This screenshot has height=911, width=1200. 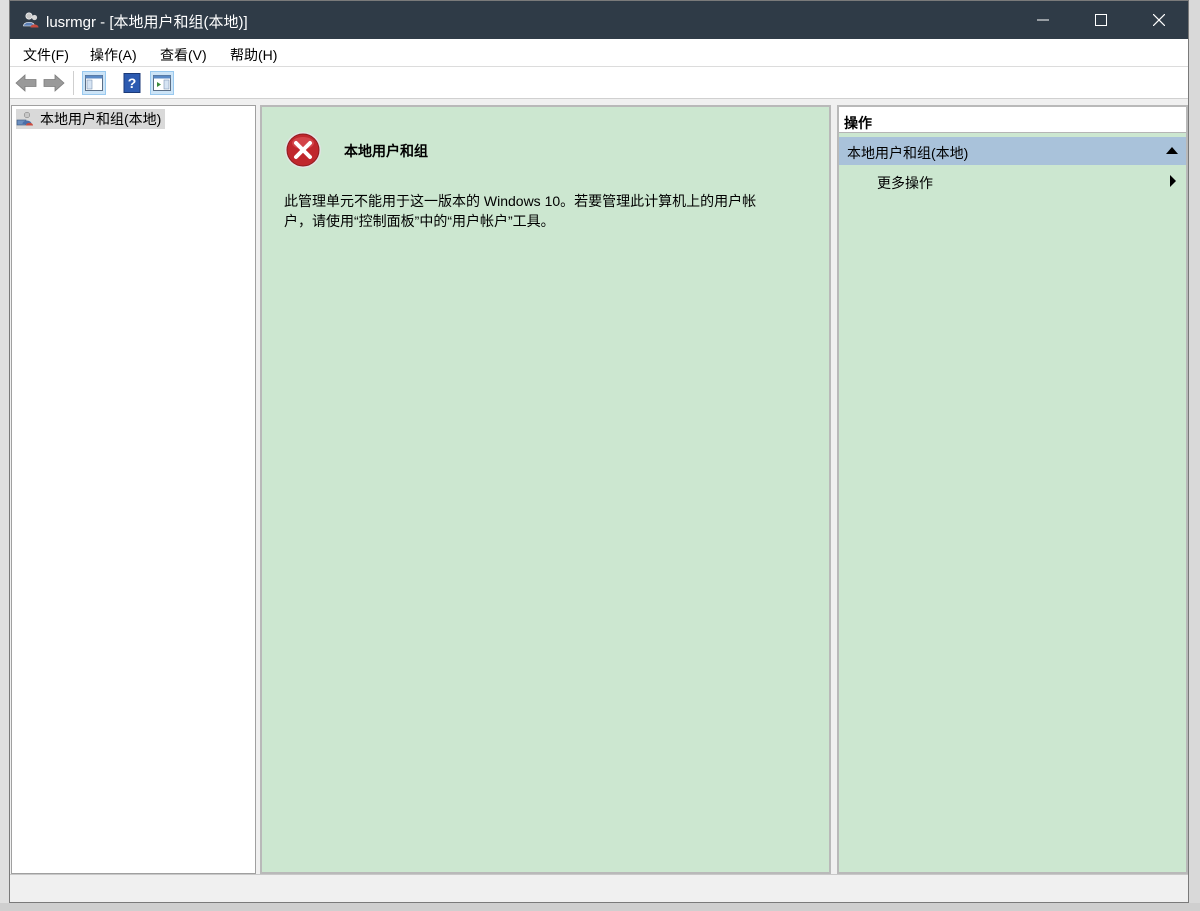 What do you see at coordinates (1172, 150) in the screenshot?
I see `collapse-arrow-icon` at bounding box center [1172, 150].